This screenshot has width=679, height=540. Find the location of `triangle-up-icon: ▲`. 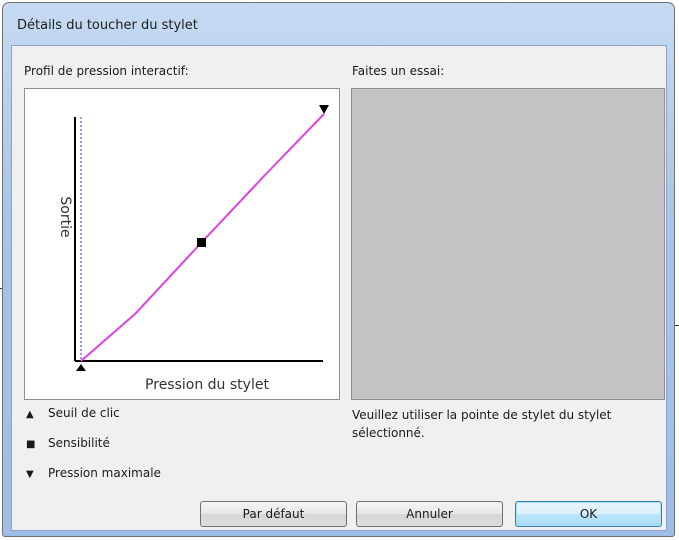

triangle-up-icon: ▲ is located at coordinates (30, 414).